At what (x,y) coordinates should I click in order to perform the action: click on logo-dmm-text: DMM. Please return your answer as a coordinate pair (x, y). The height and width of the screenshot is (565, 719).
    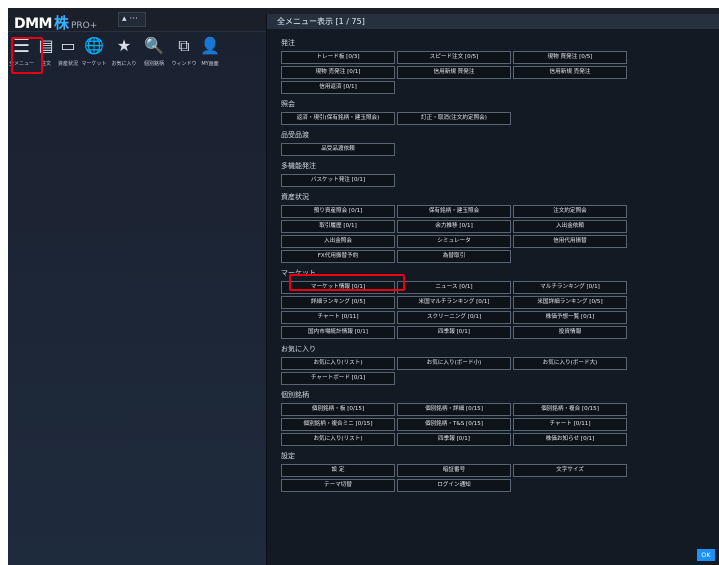
    Looking at the image, I should click on (33, 24).